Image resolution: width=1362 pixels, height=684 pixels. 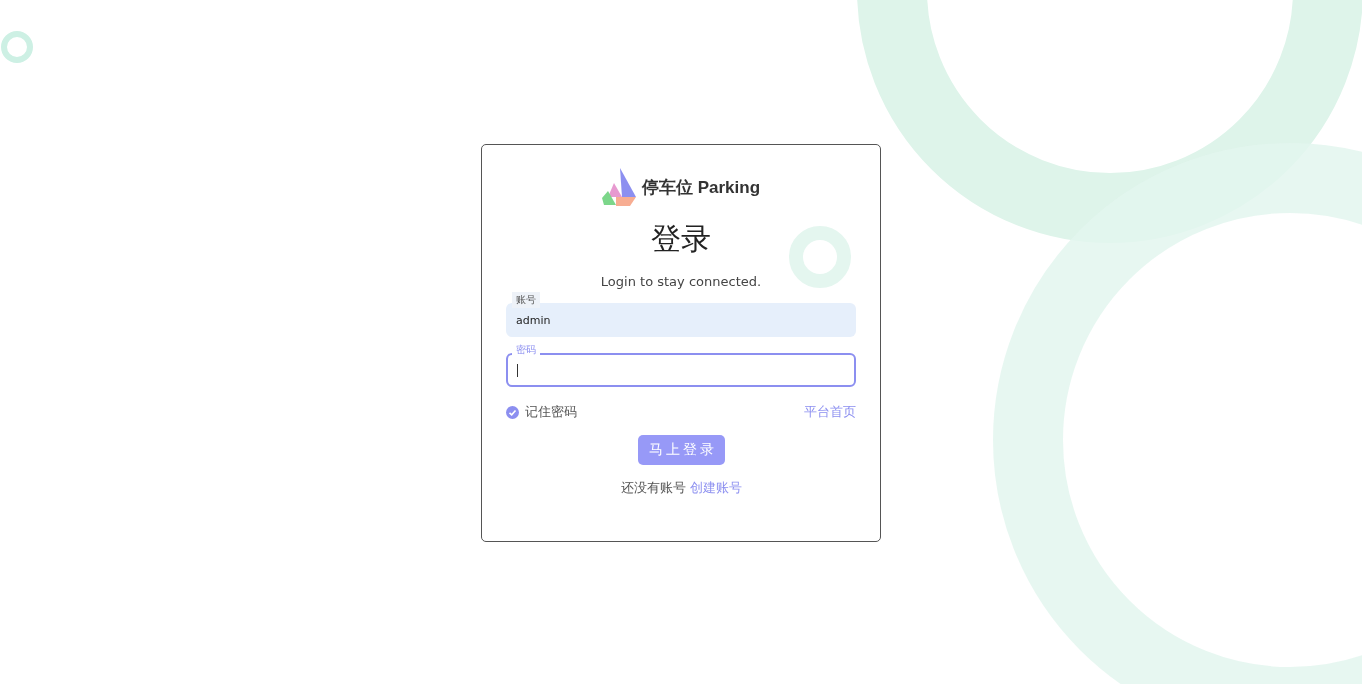 I want to click on logo-icon, so click(x=619, y=187).